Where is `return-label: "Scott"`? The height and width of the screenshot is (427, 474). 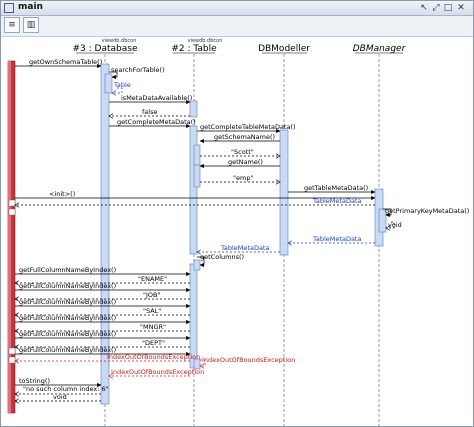 return-label: "Scott" is located at coordinates (242, 152).